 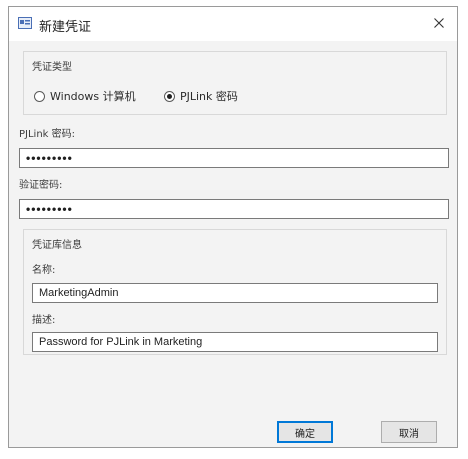 What do you see at coordinates (25, 23) in the screenshot?
I see `credential-app-icon` at bounding box center [25, 23].